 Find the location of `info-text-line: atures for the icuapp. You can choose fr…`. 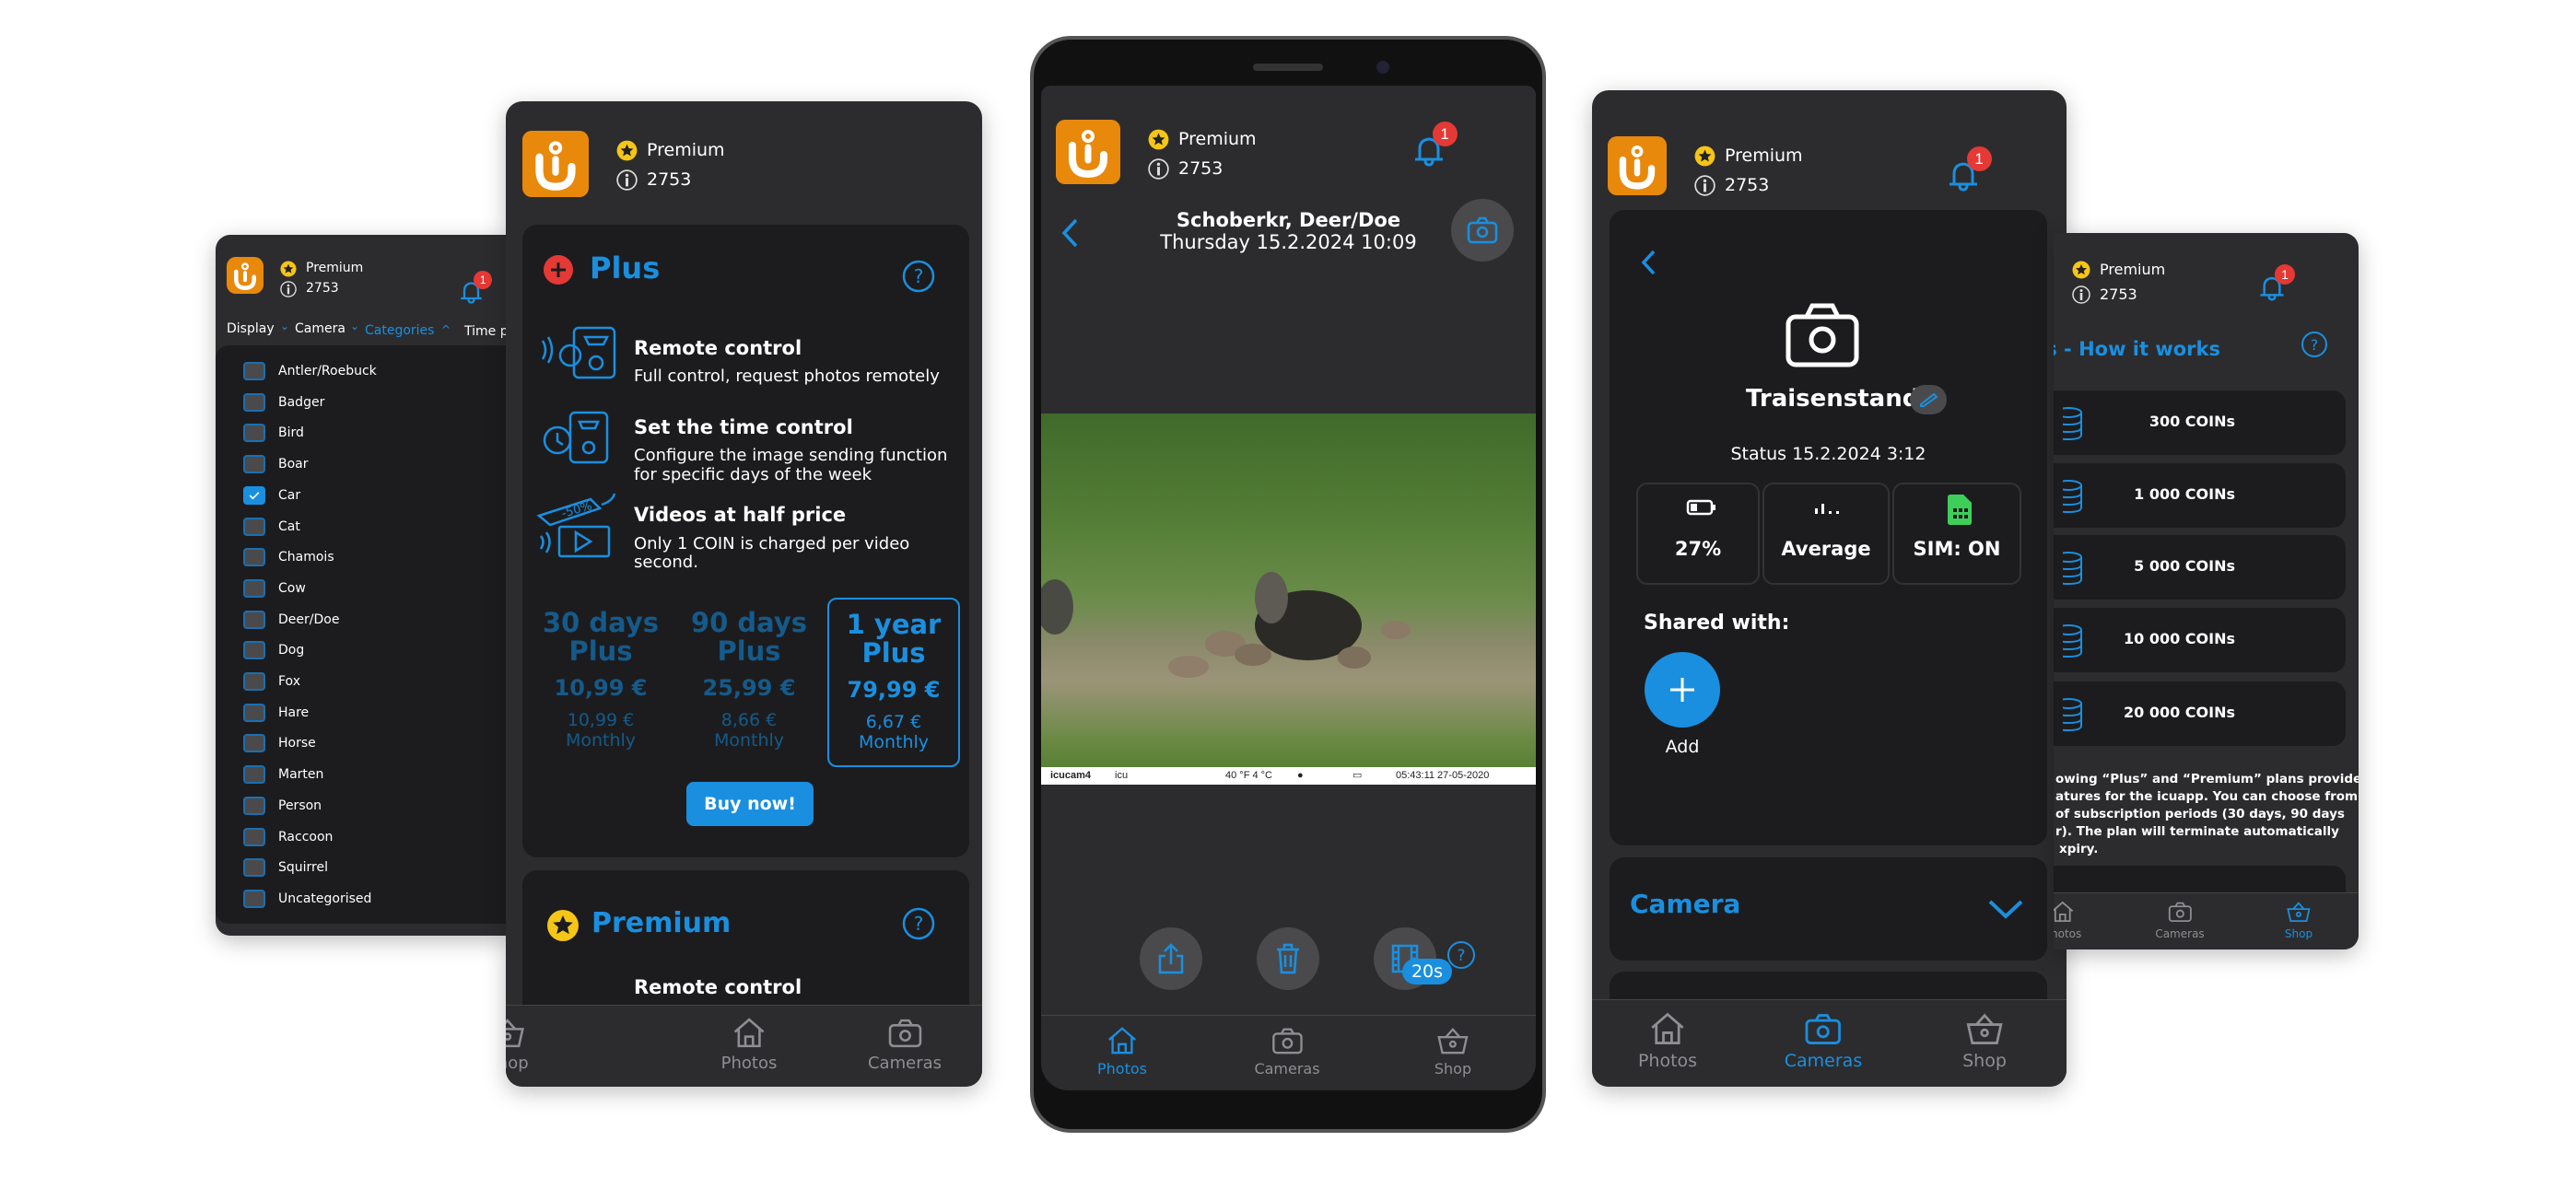

info-text-line: atures for the icuapp. You can choose fr… is located at coordinates (2207, 796).